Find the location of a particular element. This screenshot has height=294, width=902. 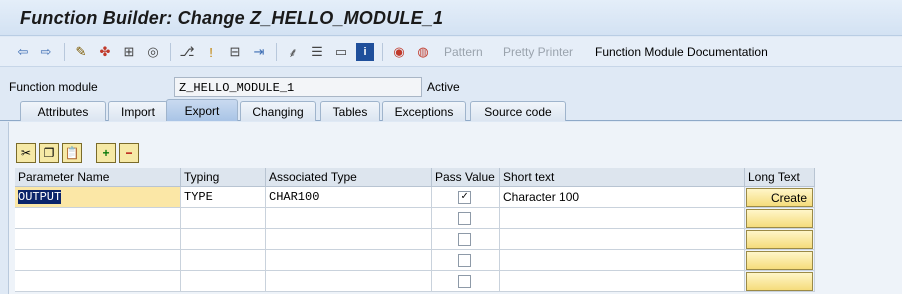

other-object-icon: ◉ is located at coordinates (399, 52).